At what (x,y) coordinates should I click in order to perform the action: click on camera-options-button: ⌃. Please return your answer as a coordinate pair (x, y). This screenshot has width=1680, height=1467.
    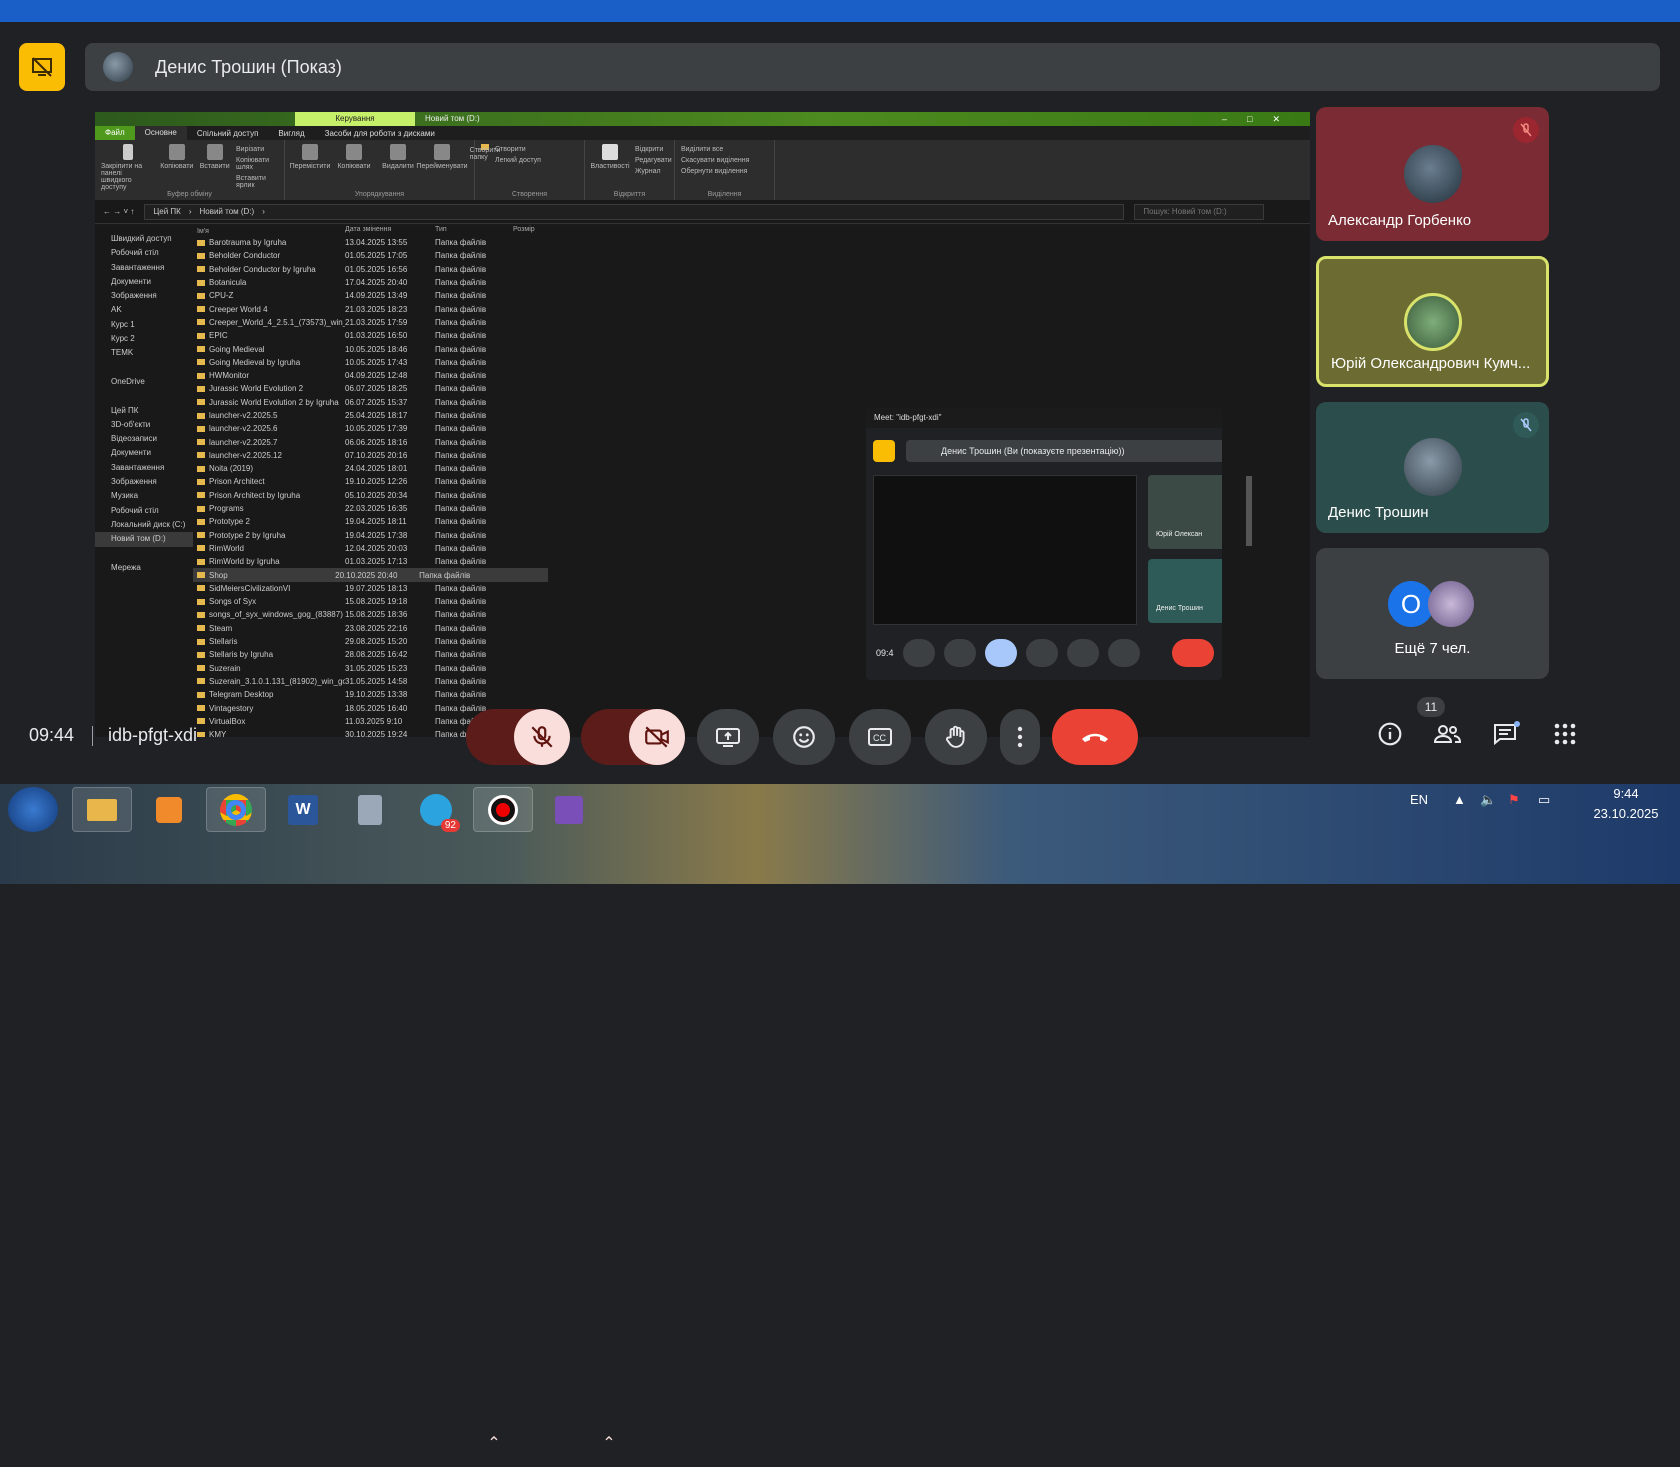
    Looking at the image, I should click on (609, 1443).